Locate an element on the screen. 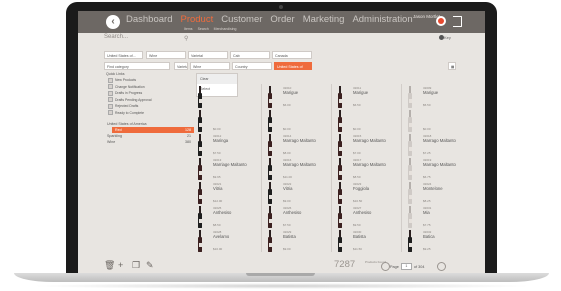 The image size is (561, 291). product-price: $9.50 is located at coordinates (357, 225).